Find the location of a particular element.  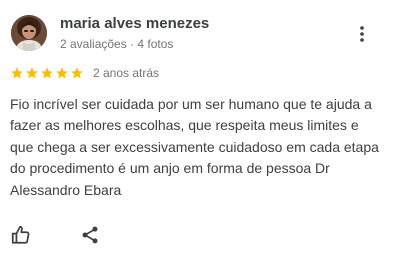

reviewer-meta: 2 avaliações · 4 fotos is located at coordinates (117, 44).